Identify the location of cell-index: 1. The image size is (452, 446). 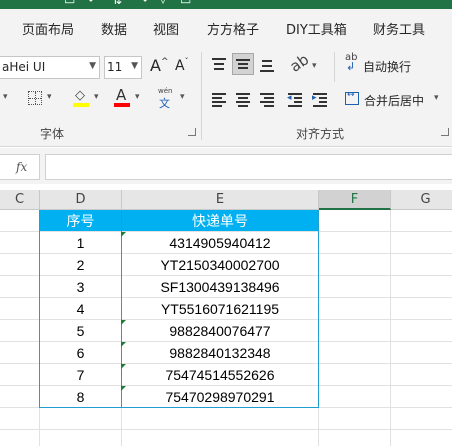
(80, 242).